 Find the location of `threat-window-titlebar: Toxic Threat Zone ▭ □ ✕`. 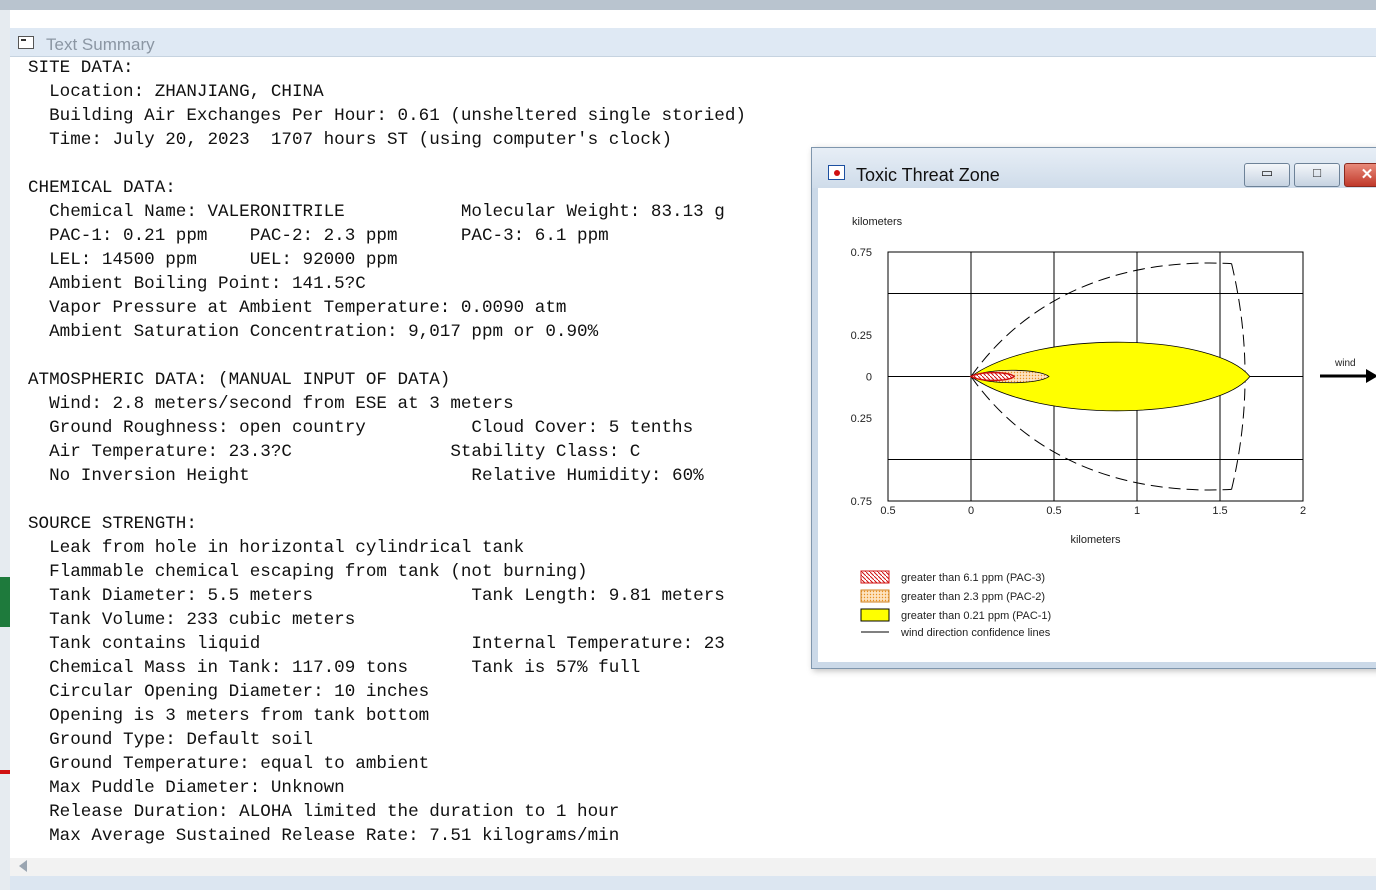

threat-window-titlebar: Toxic Threat Zone ▭ □ ✕ is located at coordinates (1094, 168).